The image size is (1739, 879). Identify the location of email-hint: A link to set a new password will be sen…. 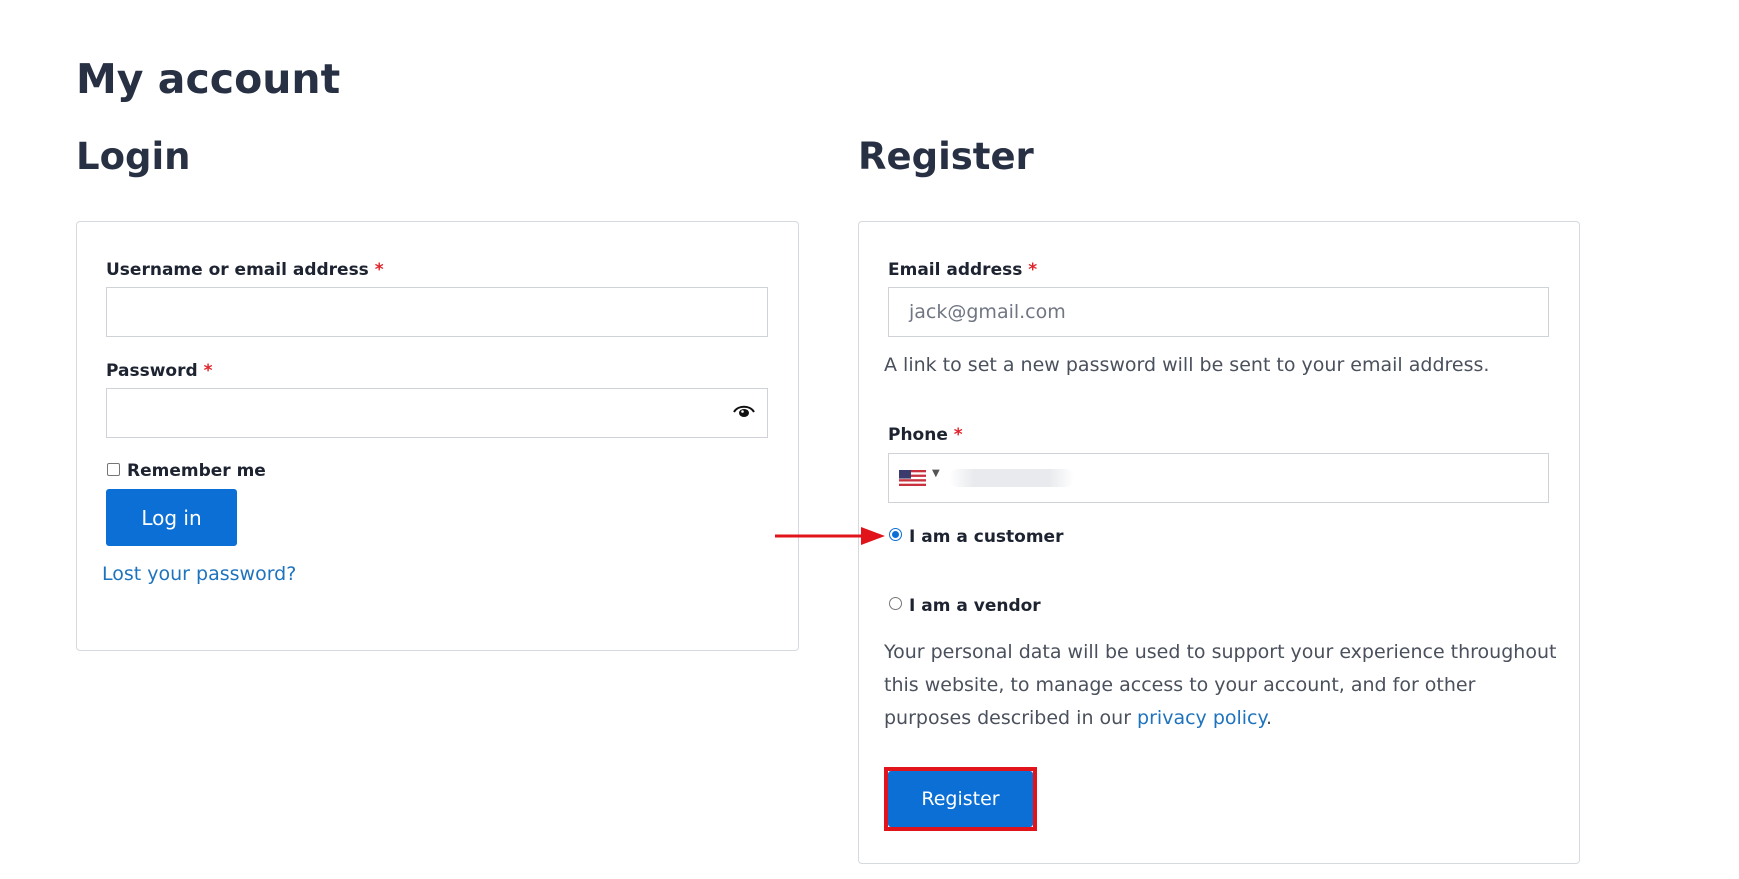
(1187, 365).